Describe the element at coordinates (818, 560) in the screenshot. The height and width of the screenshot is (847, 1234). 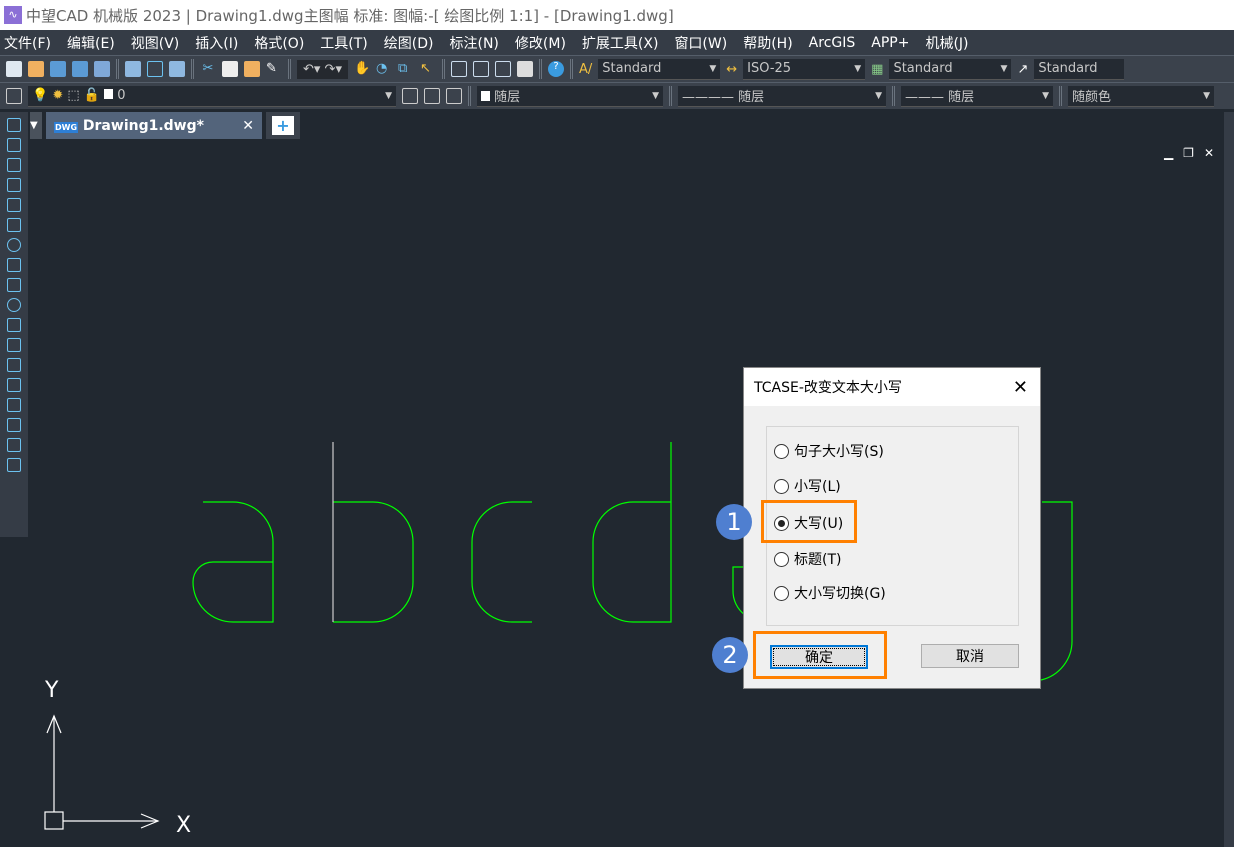
I see `radio-label: 标题(T)` at that location.